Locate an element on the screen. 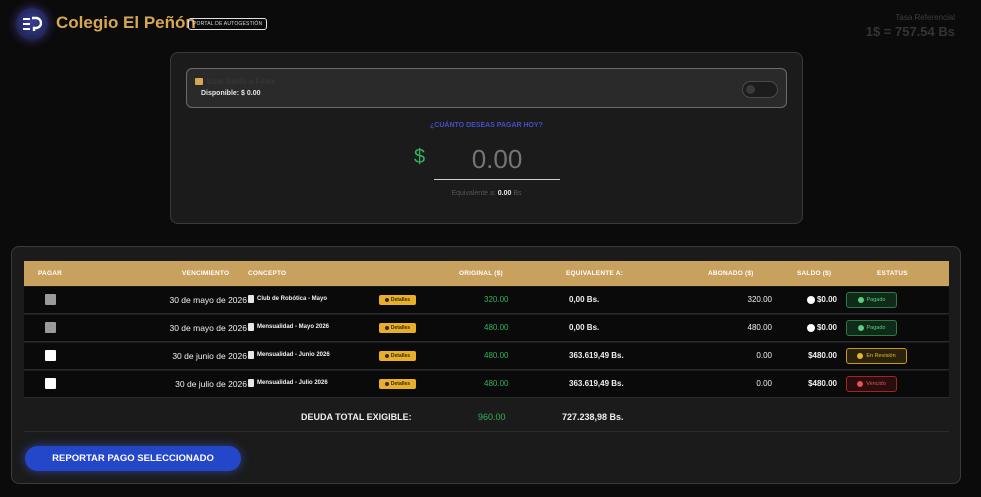  total-original: 960.00 is located at coordinates (492, 417).